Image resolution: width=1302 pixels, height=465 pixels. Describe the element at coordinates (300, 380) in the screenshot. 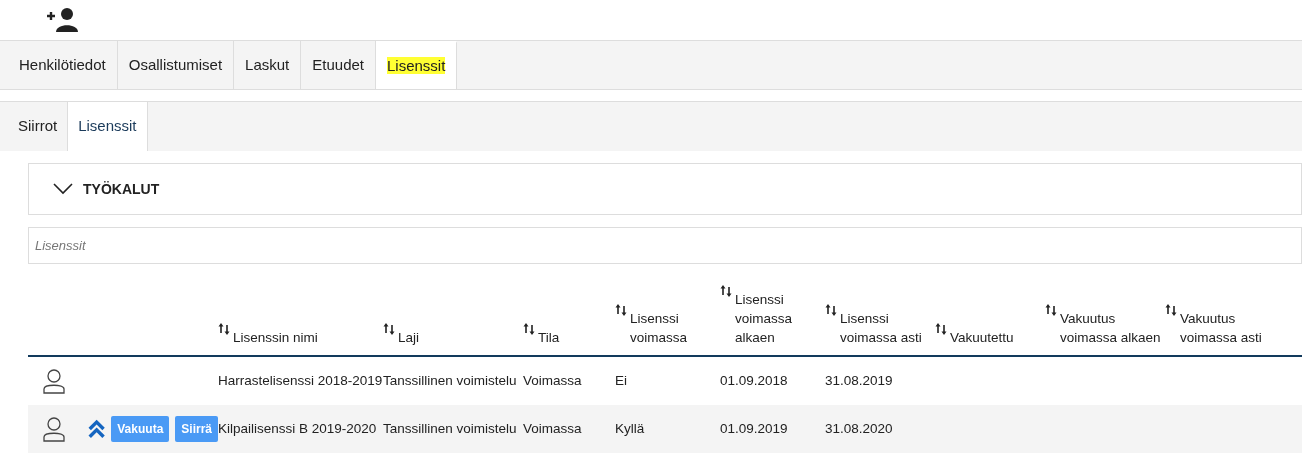

I see `table-cell-text: Harrastelisenssi 2018-2019` at that location.